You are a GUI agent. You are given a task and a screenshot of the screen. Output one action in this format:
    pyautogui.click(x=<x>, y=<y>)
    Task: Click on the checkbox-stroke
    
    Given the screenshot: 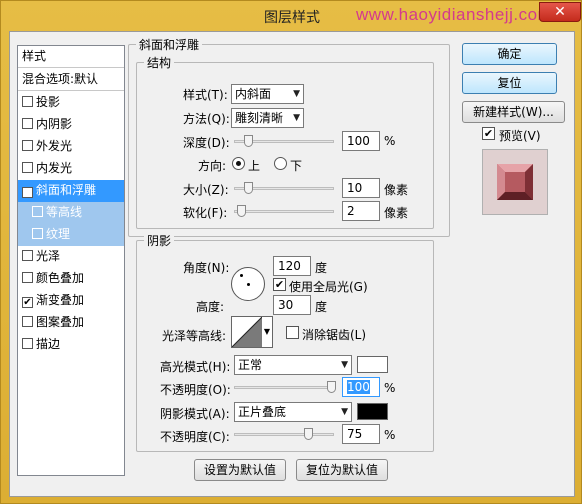 What is the action you would take?
    pyautogui.click(x=27, y=343)
    